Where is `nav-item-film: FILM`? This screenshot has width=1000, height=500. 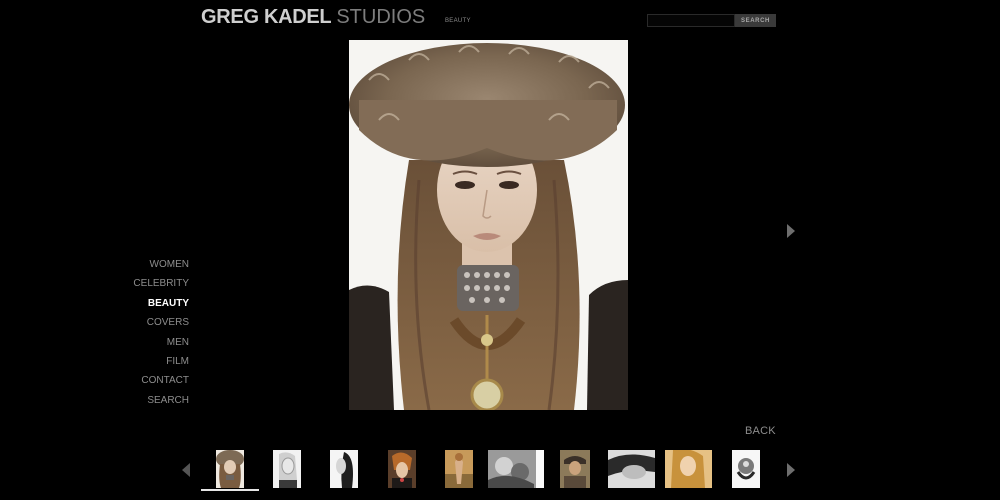 nav-item-film: FILM is located at coordinates (144, 361).